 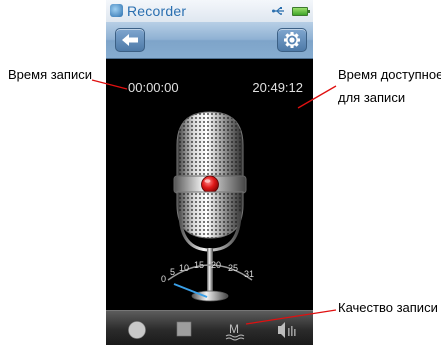 What do you see at coordinates (50, 74) in the screenshot?
I see `annotation-record-time: Время записи` at bounding box center [50, 74].